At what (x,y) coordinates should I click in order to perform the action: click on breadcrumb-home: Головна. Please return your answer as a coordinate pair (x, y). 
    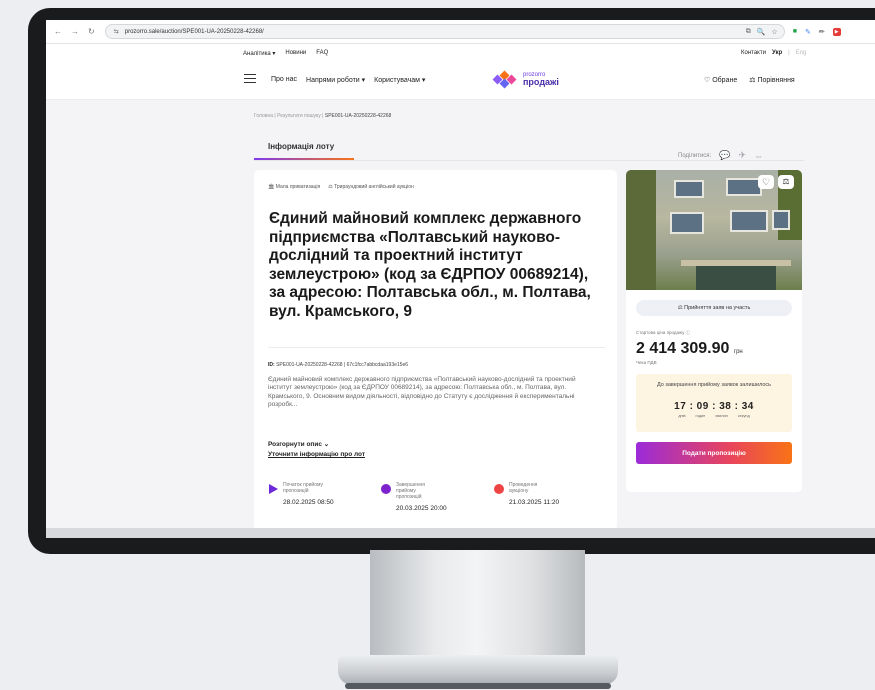
    Looking at the image, I should click on (263, 116).